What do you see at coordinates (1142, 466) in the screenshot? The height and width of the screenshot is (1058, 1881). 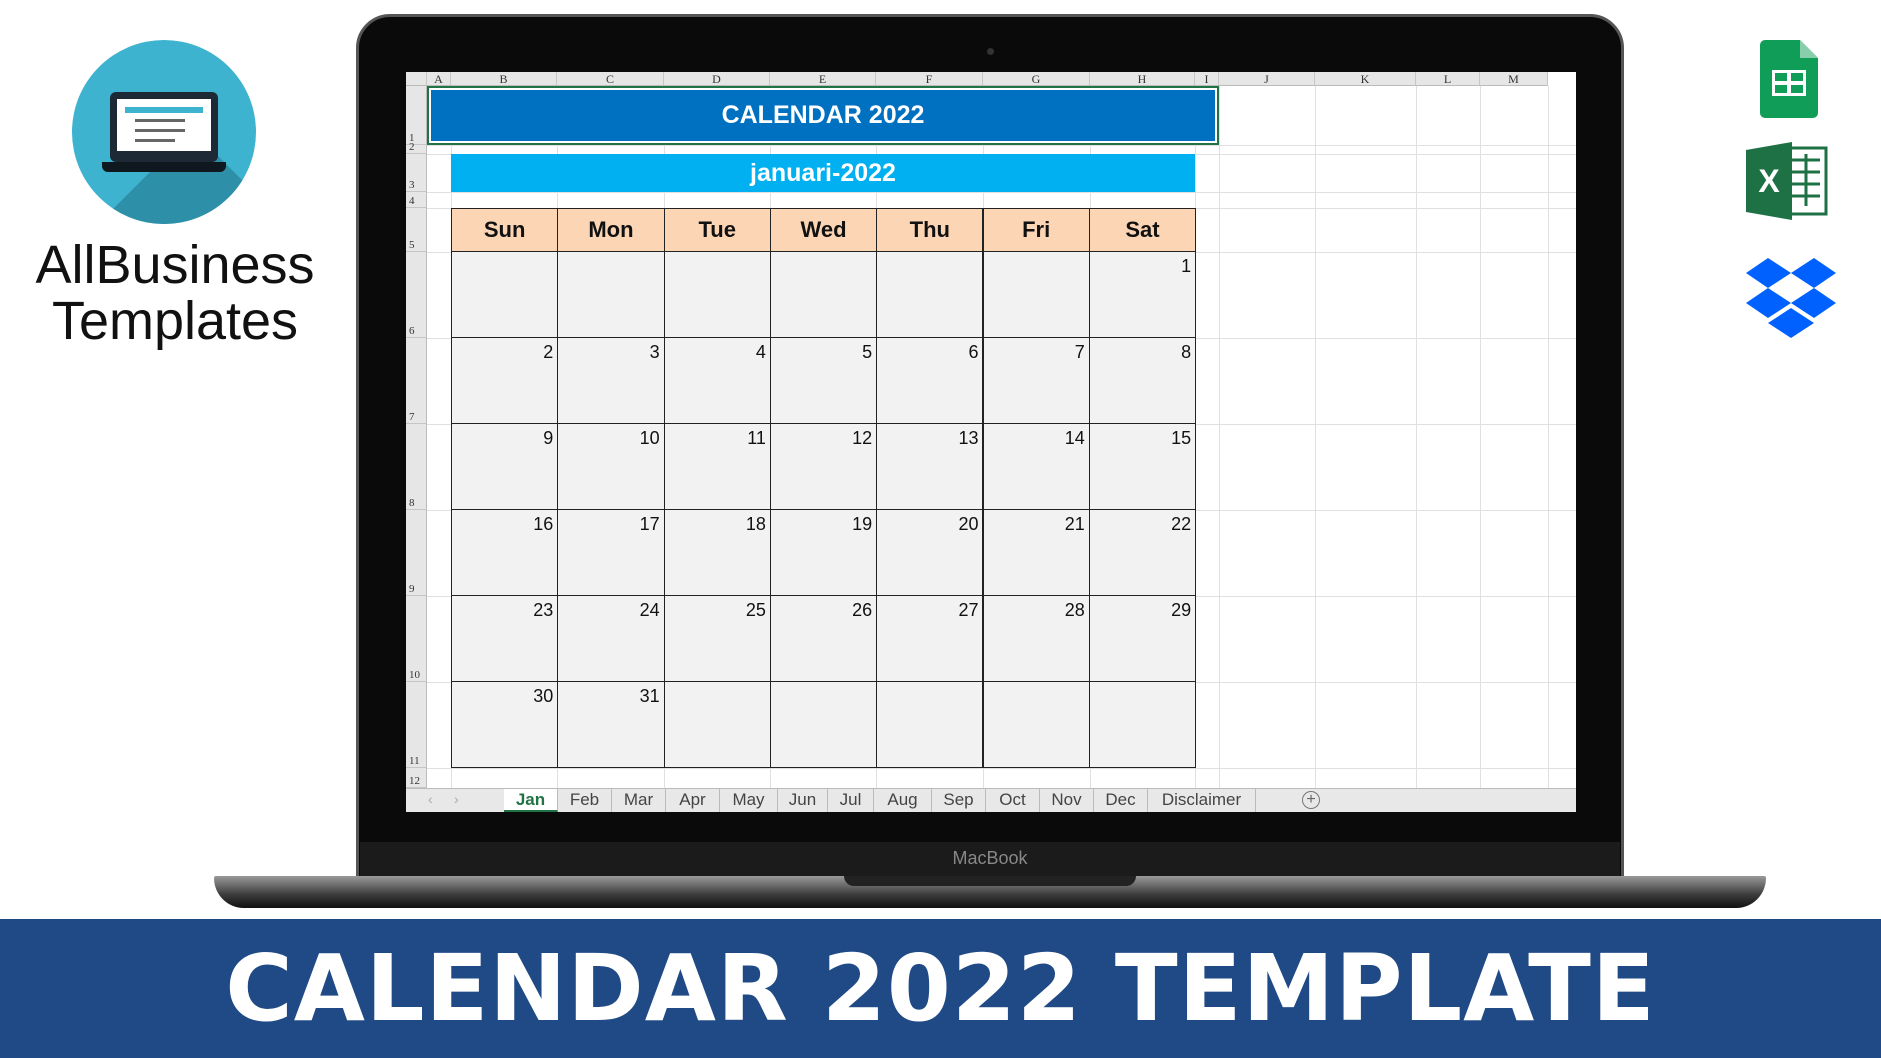 I see `day-cell: 15` at bounding box center [1142, 466].